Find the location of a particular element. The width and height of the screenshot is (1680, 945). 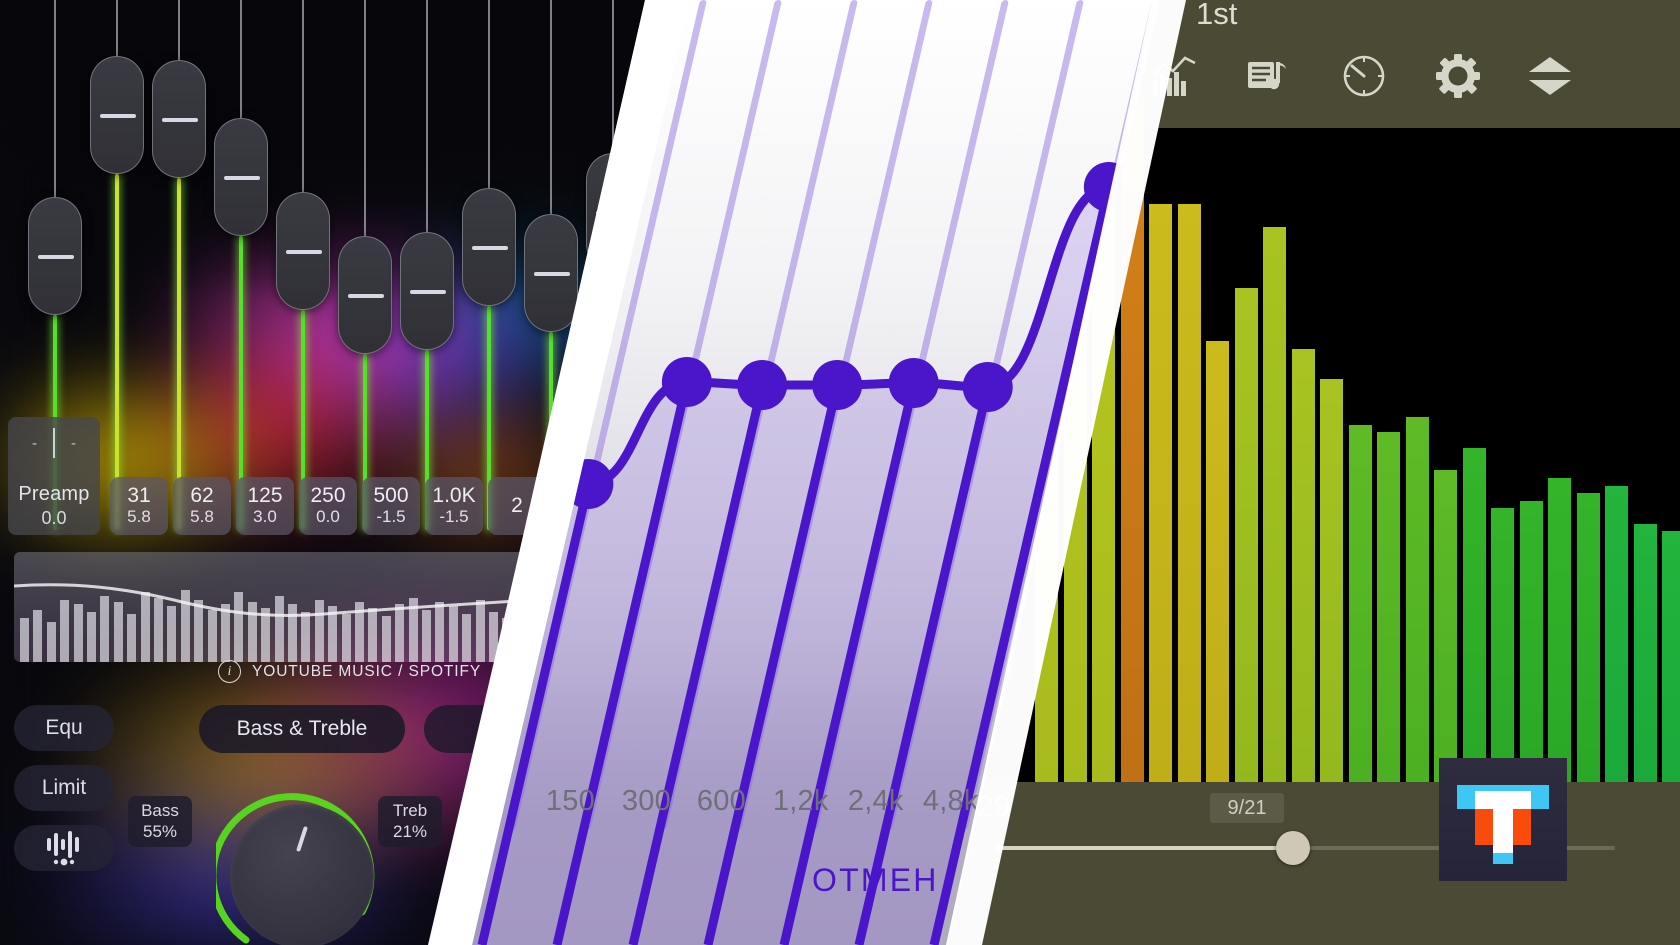

toms-guide-logo is located at coordinates (1503, 819).